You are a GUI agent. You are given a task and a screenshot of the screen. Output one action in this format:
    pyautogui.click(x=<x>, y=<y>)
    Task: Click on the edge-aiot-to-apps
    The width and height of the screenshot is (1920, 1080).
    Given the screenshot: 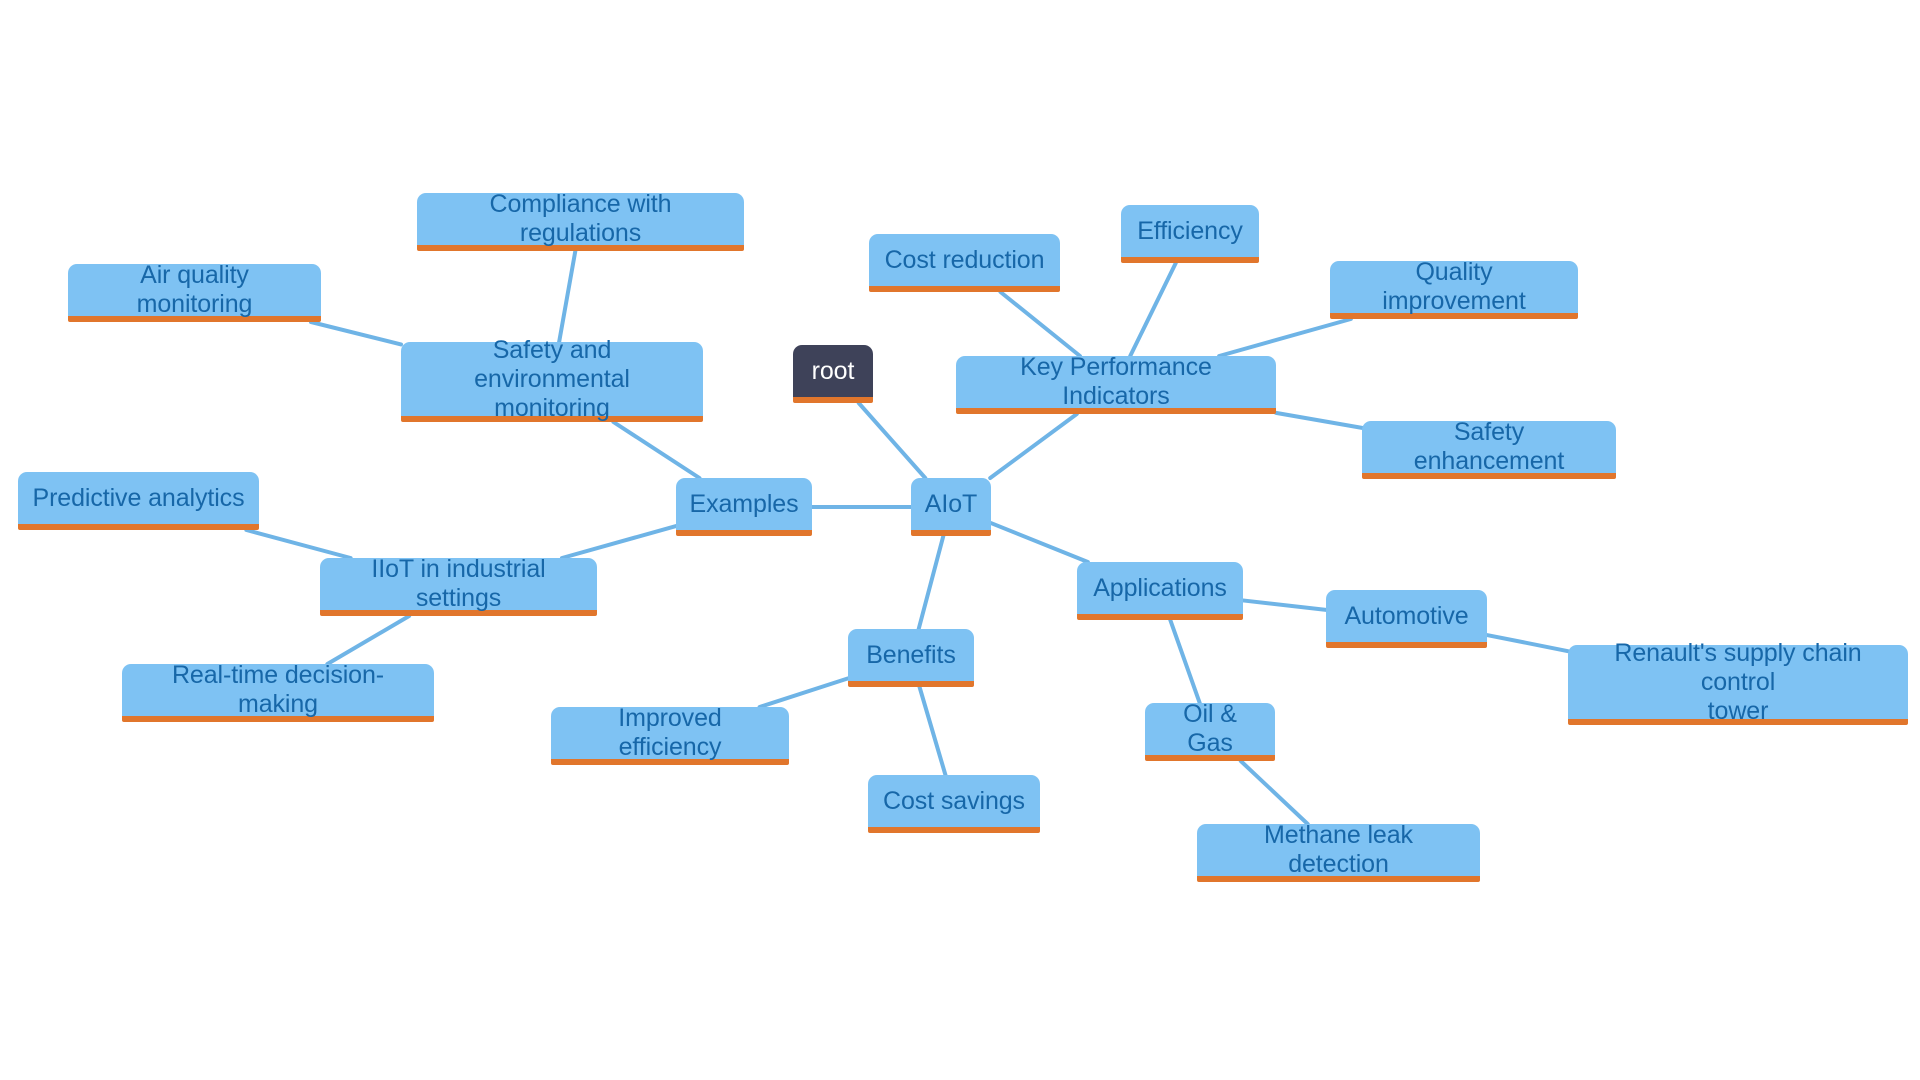 What is the action you would take?
    pyautogui.click(x=1039, y=542)
    